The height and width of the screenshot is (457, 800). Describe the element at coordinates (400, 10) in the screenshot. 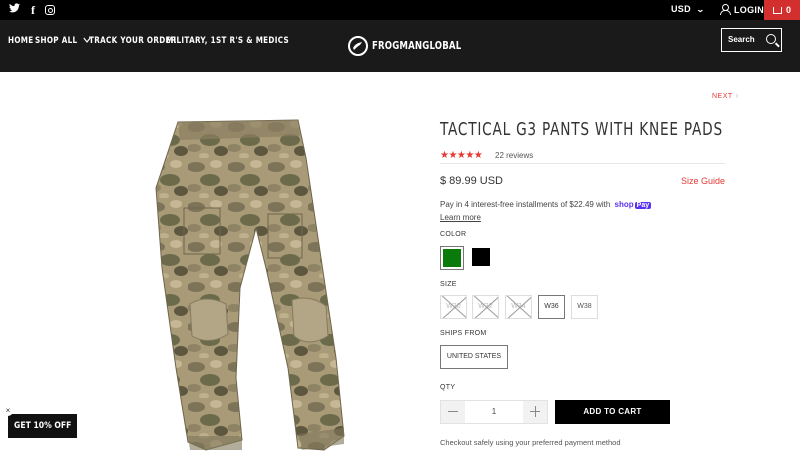

I see `top-bar: f USD ⌄ LOGIN 0` at that location.